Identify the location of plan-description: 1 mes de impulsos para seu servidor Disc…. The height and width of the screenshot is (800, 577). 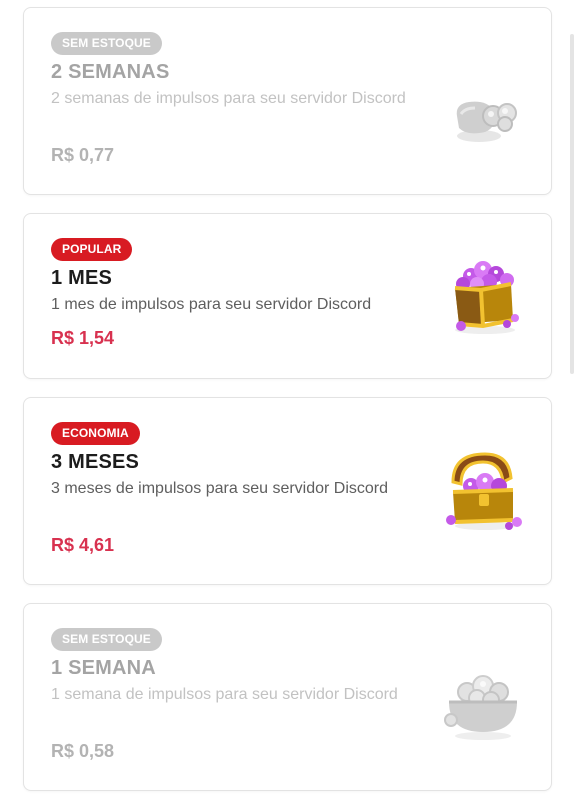
(211, 304).